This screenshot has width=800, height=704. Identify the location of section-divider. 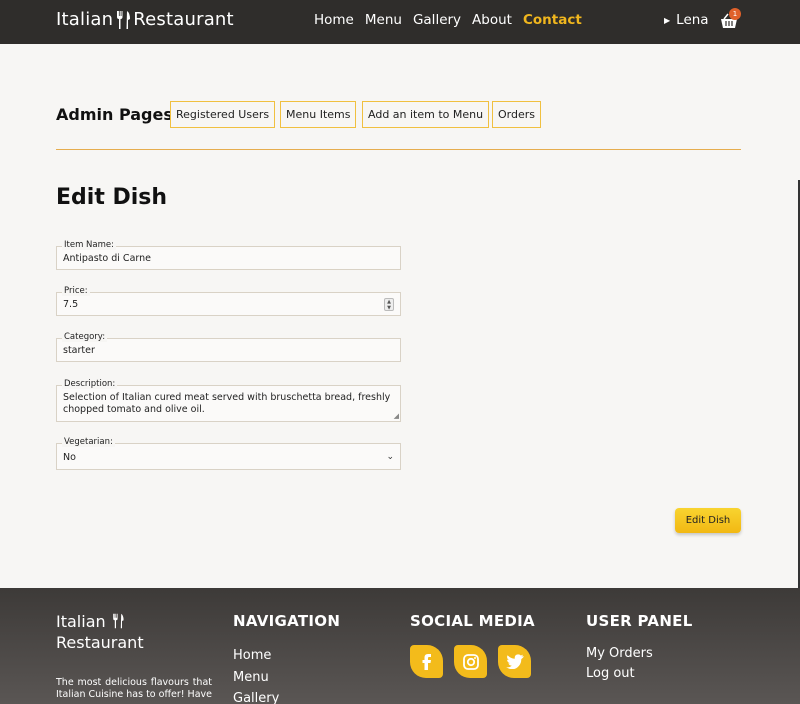
(398, 149).